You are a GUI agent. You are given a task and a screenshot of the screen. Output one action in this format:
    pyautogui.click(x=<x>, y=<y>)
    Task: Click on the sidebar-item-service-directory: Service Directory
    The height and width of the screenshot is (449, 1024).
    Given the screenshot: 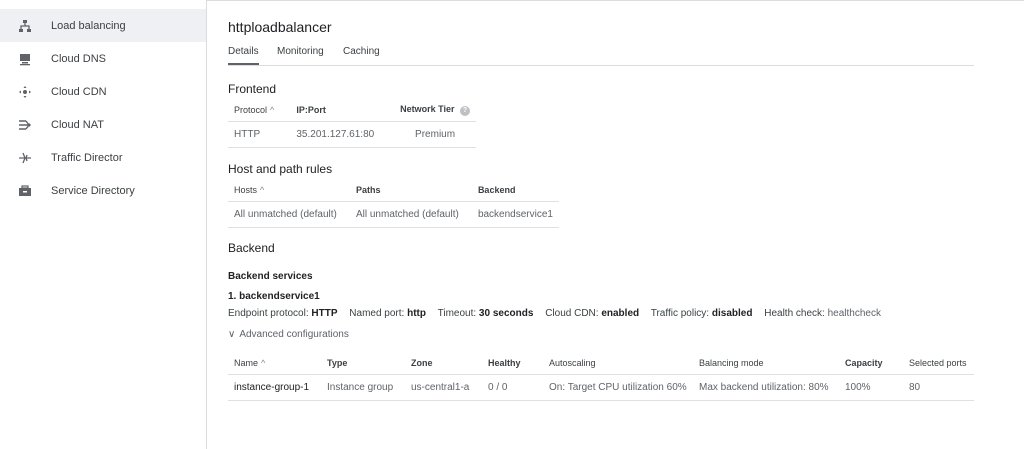 What is the action you would take?
    pyautogui.click(x=103, y=190)
    